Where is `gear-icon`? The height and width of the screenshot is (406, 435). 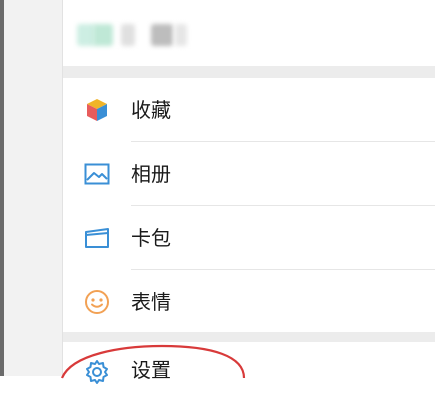 gear-icon is located at coordinates (97, 372).